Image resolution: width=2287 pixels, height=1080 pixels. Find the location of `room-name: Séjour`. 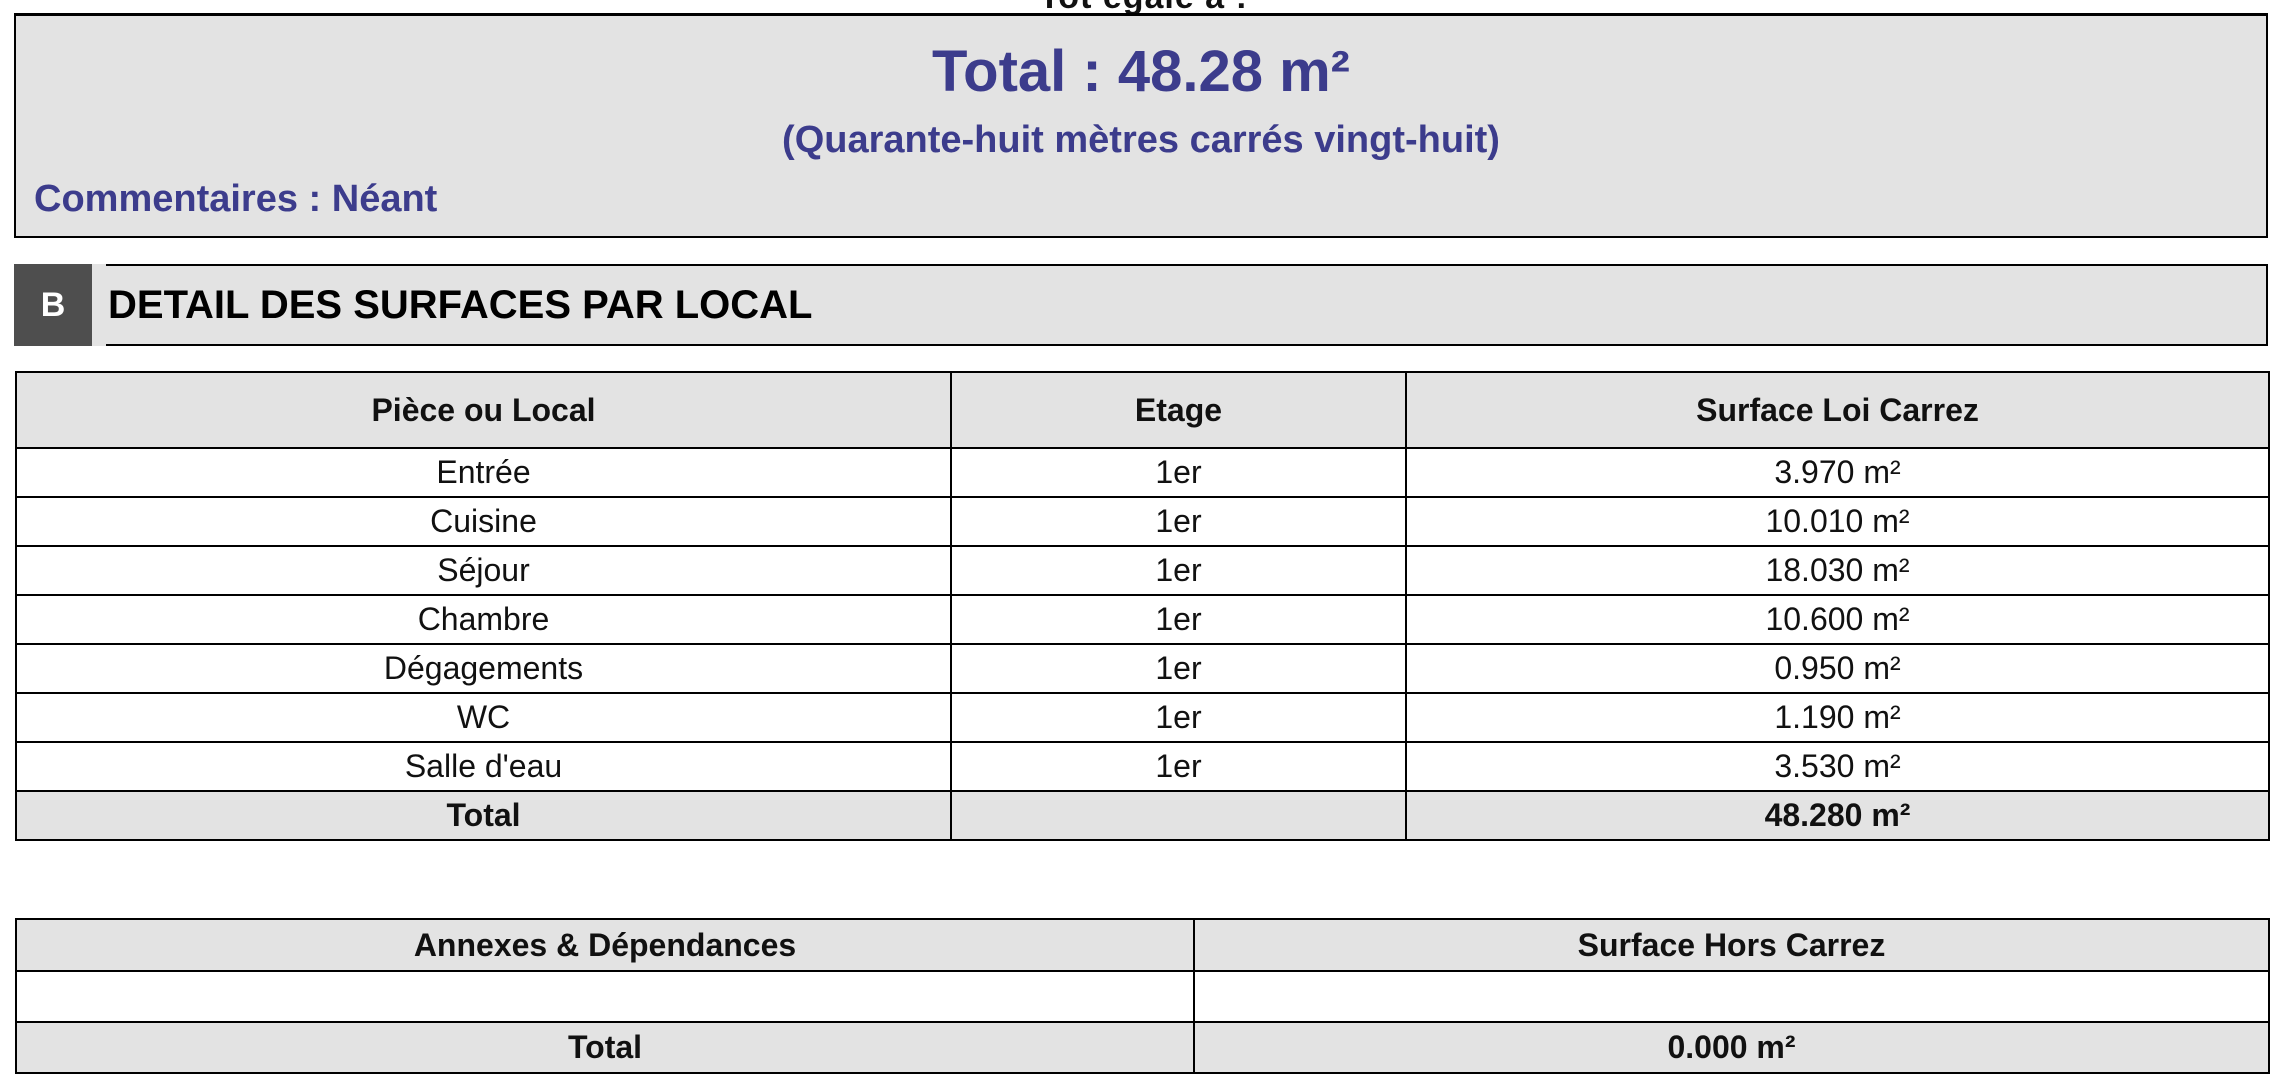

room-name: Séjour is located at coordinates (483, 570).